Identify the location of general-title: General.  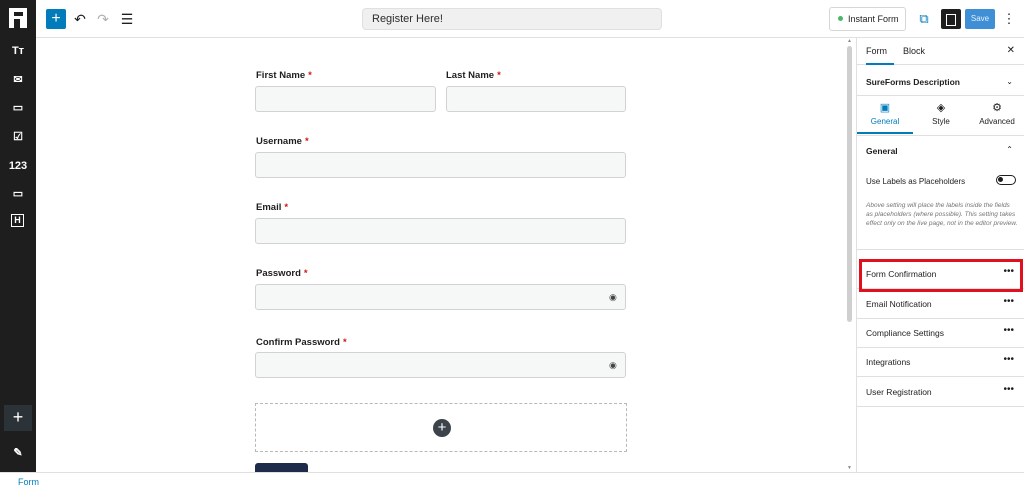
(882, 151).